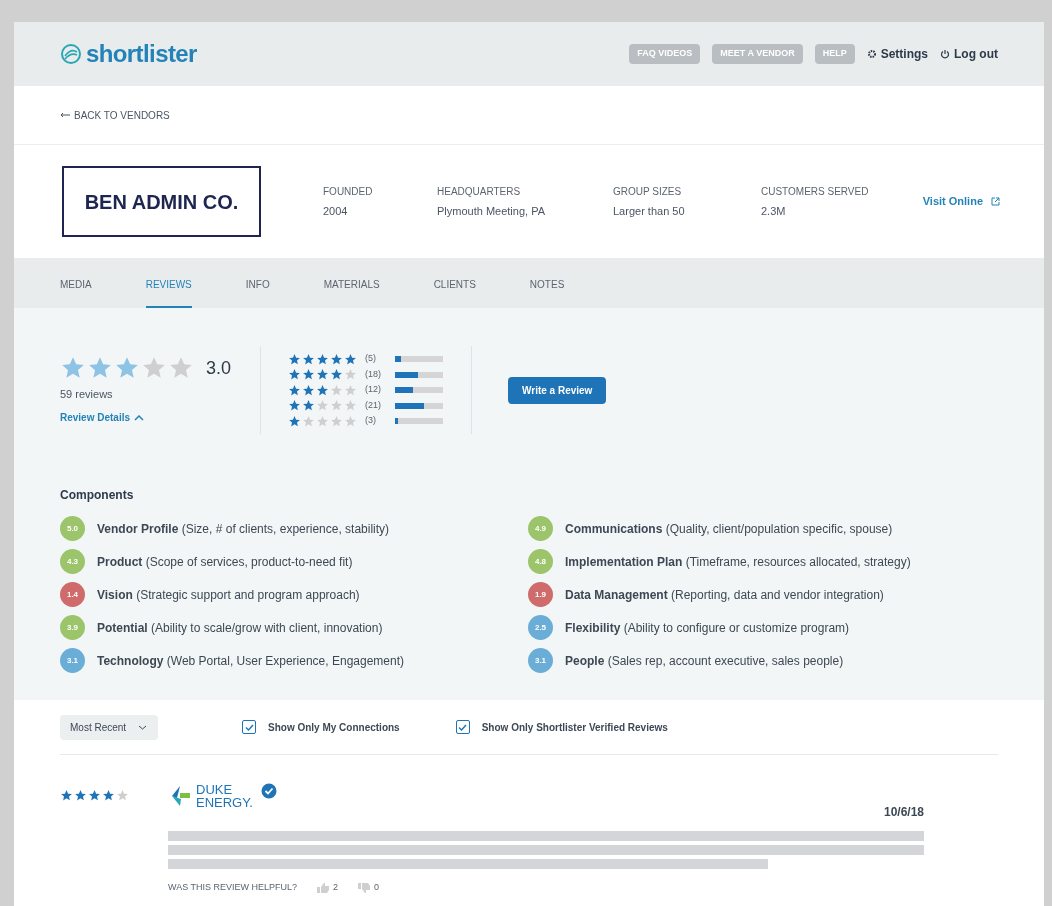 The width and height of the screenshot is (1052, 906). What do you see at coordinates (738, 562) in the screenshot?
I see `component-description: Implementation Plan (Timeframe, resources allocated, strategy)` at bounding box center [738, 562].